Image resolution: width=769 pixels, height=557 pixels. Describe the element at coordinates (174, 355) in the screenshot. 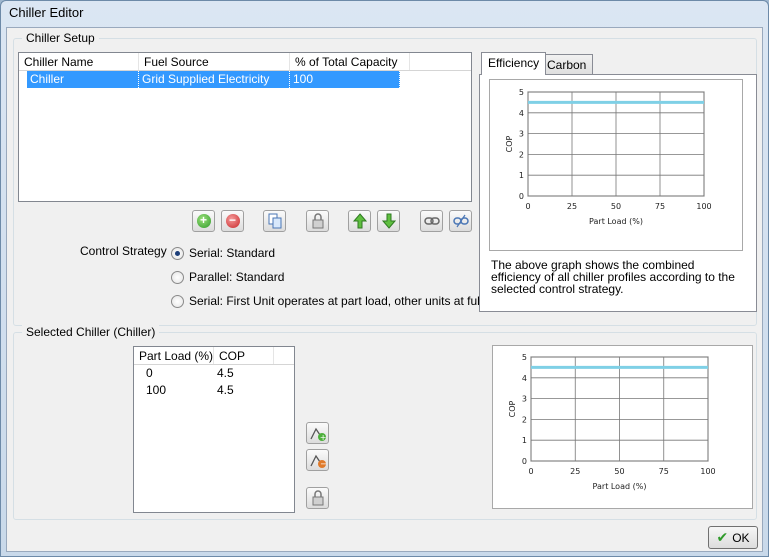

I see `column-part-load: Part Load (%)` at that location.